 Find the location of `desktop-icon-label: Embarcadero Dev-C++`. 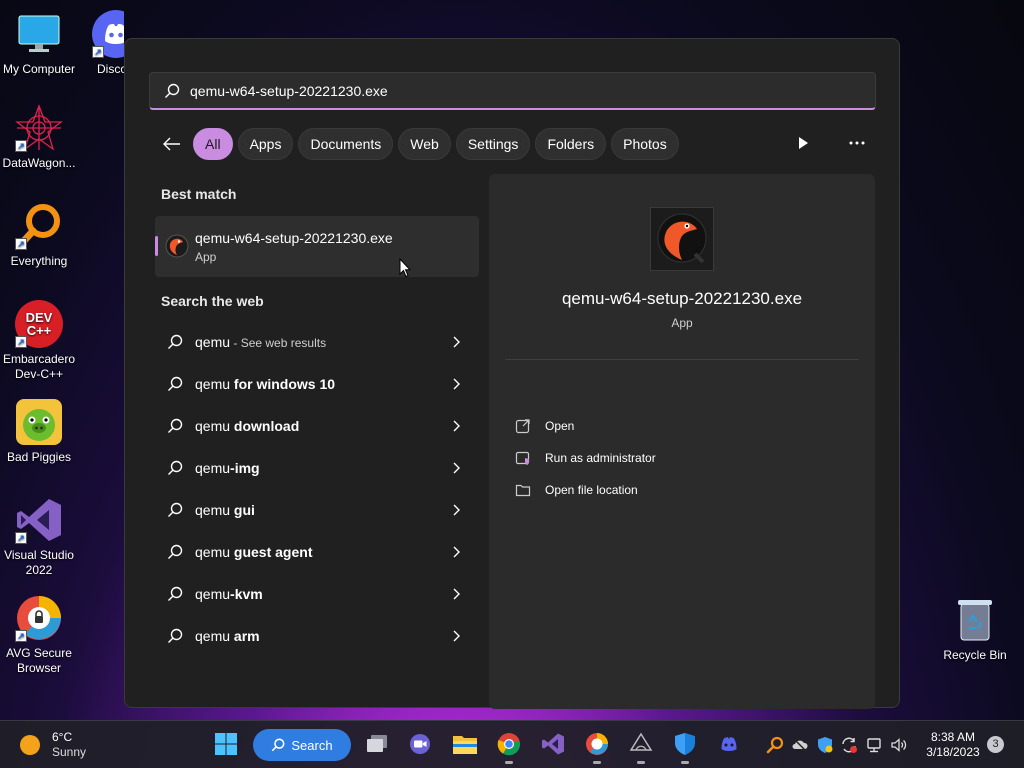

desktop-icon-label: Embarcadero Dev-C++ is located at coordinates (39, 366).